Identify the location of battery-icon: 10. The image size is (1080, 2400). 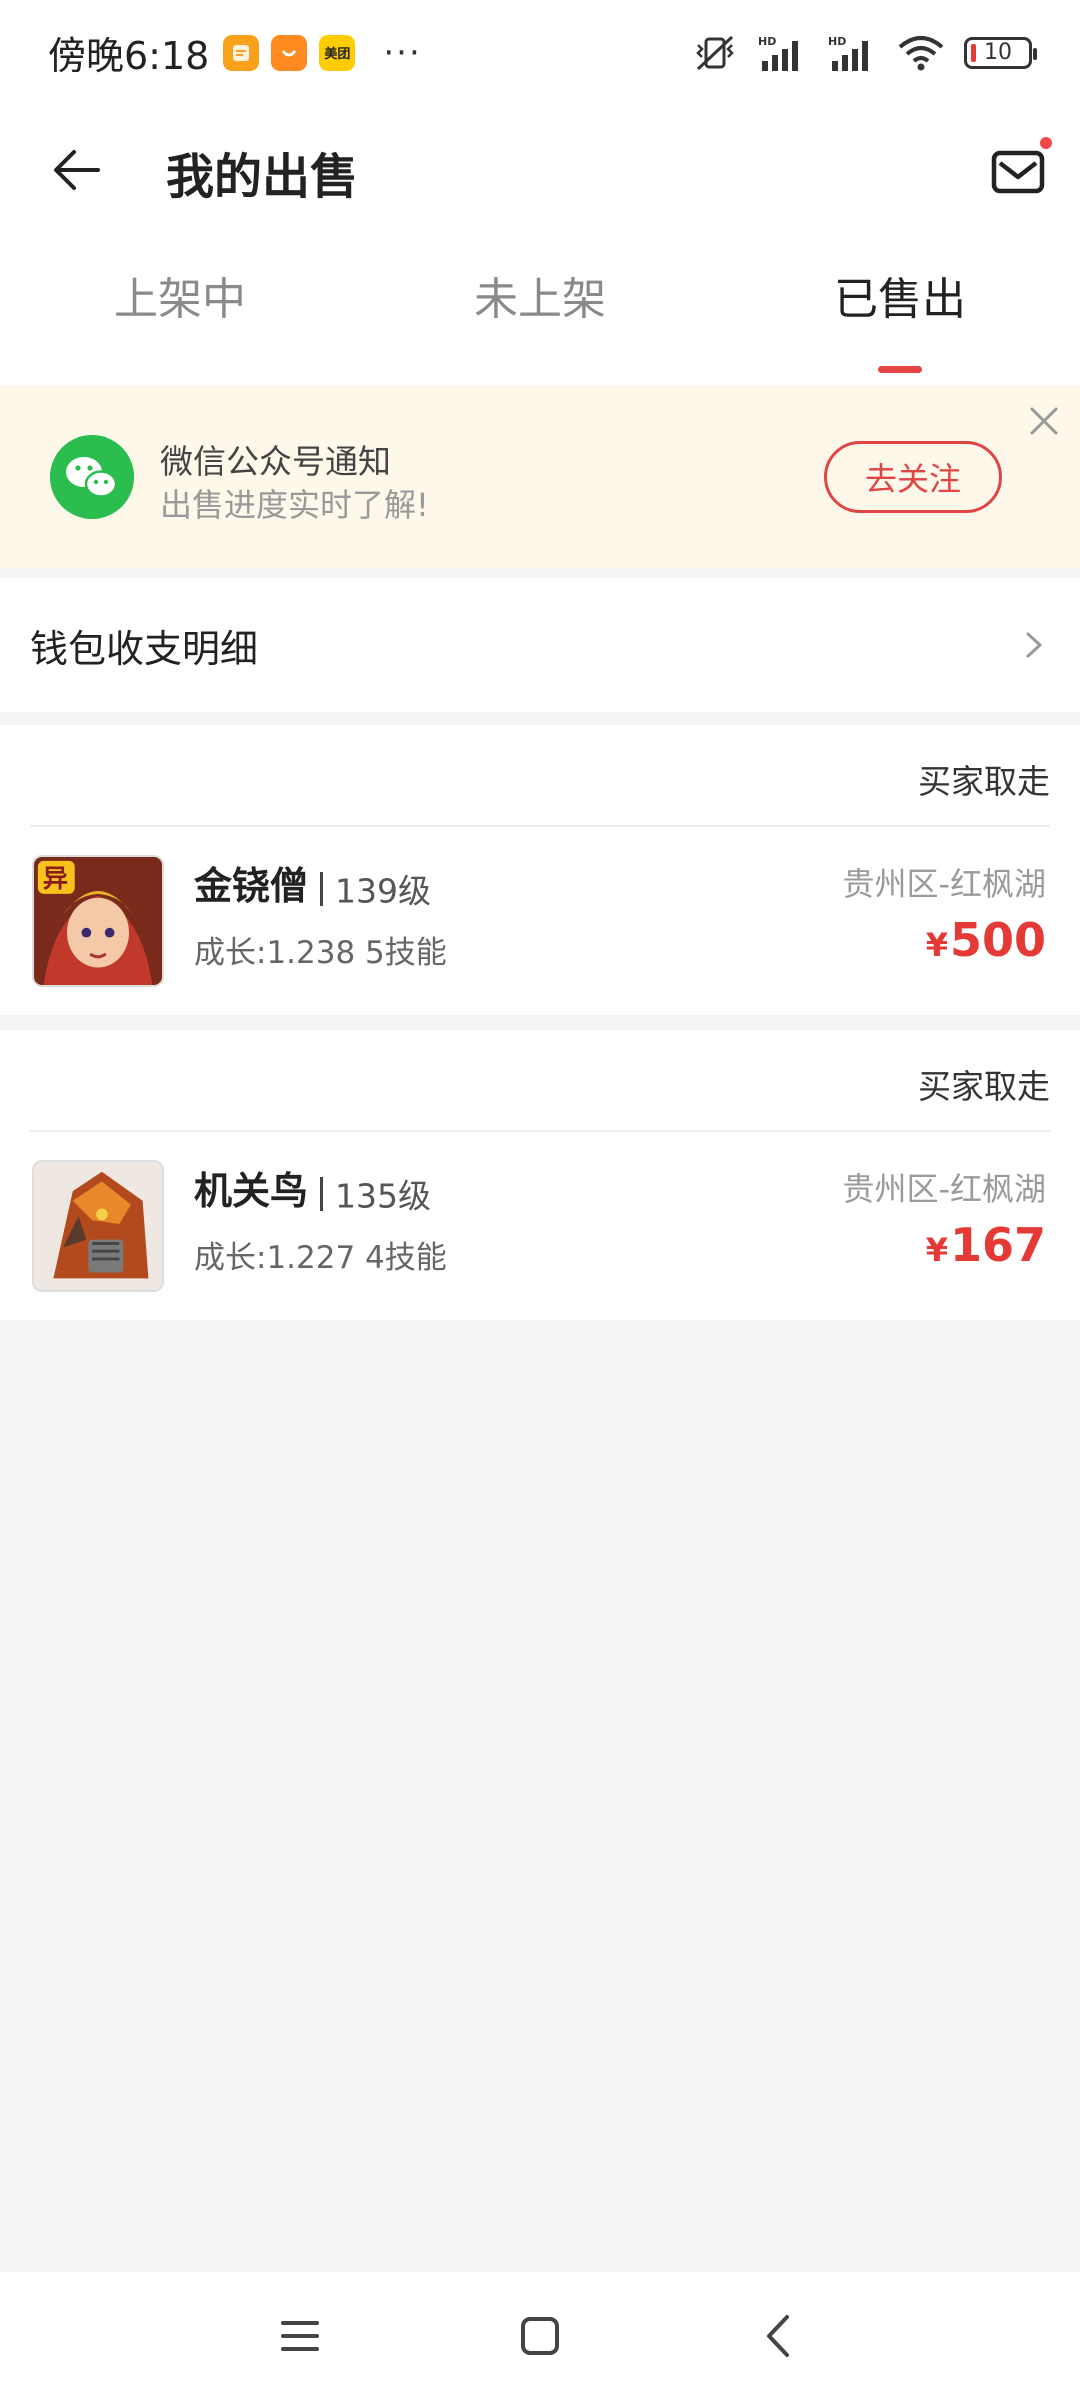
(1000, 52).